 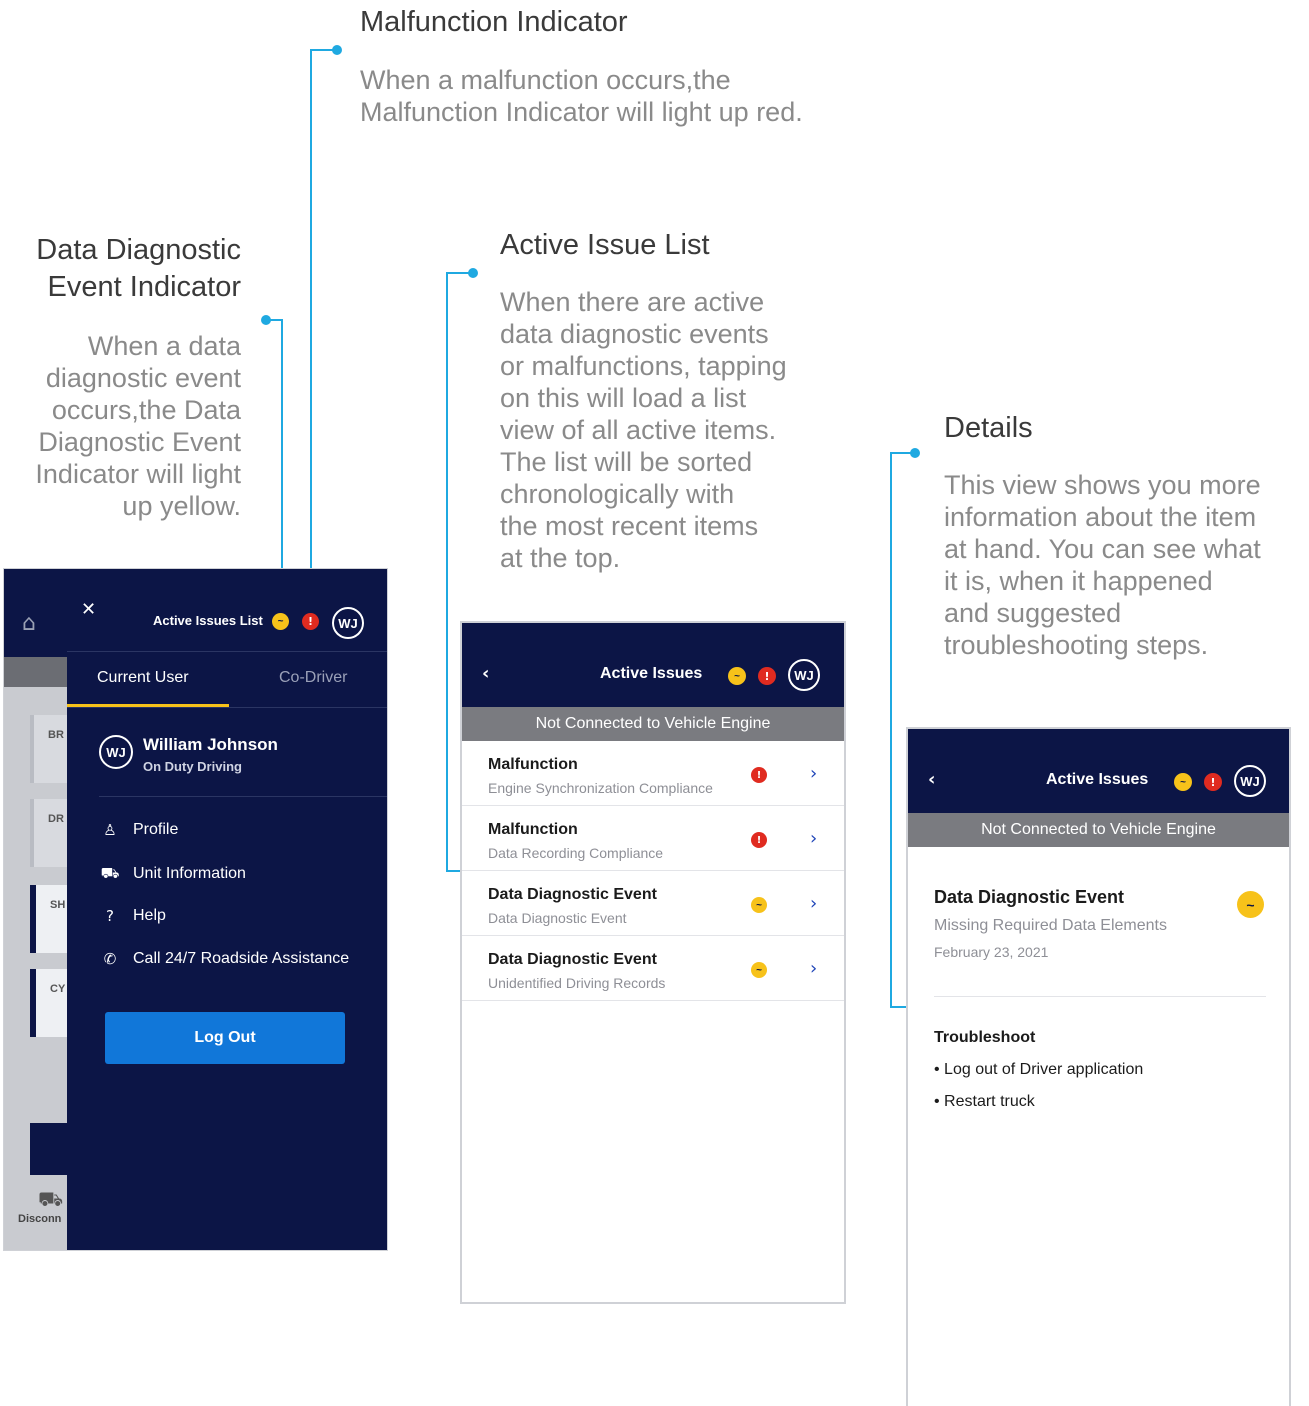 What do you see at coordinates (189, 873) in the screenshot?
I see `menu-item-label: Unit Information` at bounding box center [189, 873].